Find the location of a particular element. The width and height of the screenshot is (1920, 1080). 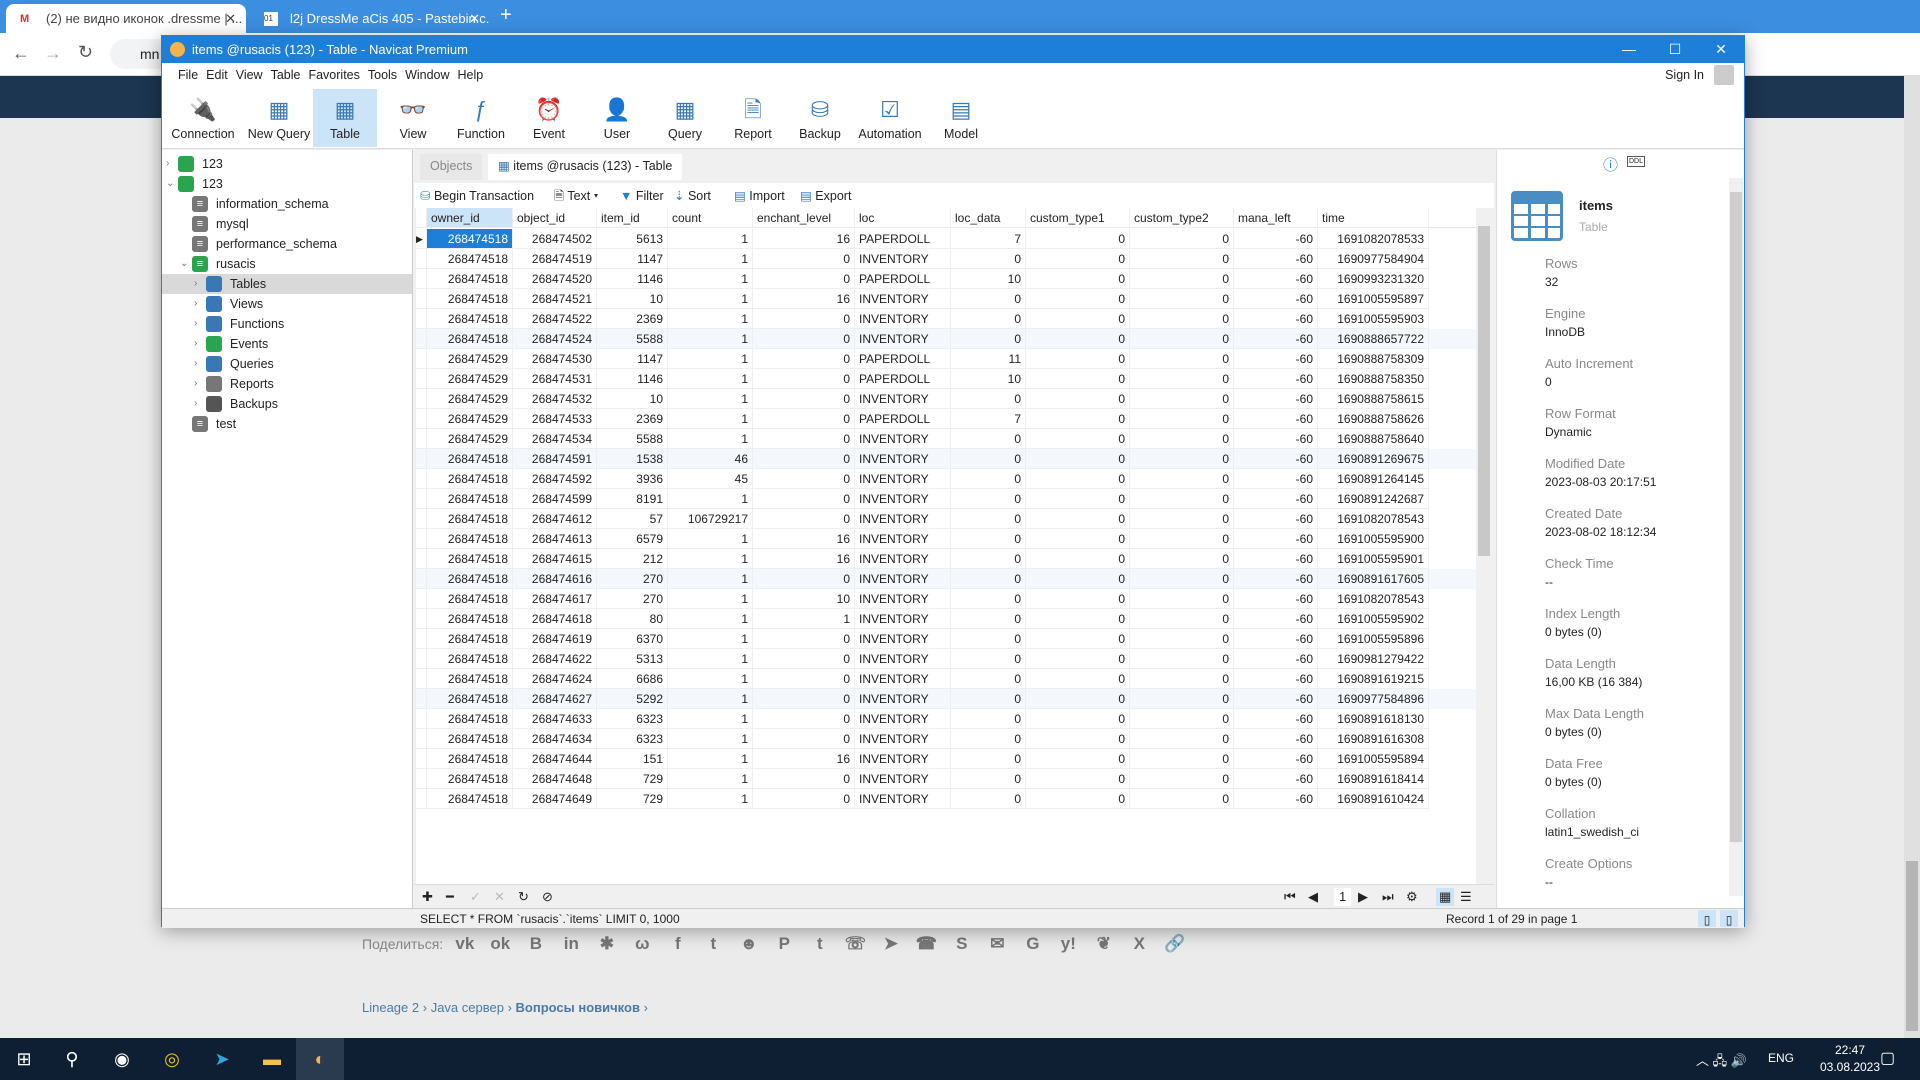

cell-loc_data: 10 is located at coordinates (988, 279).